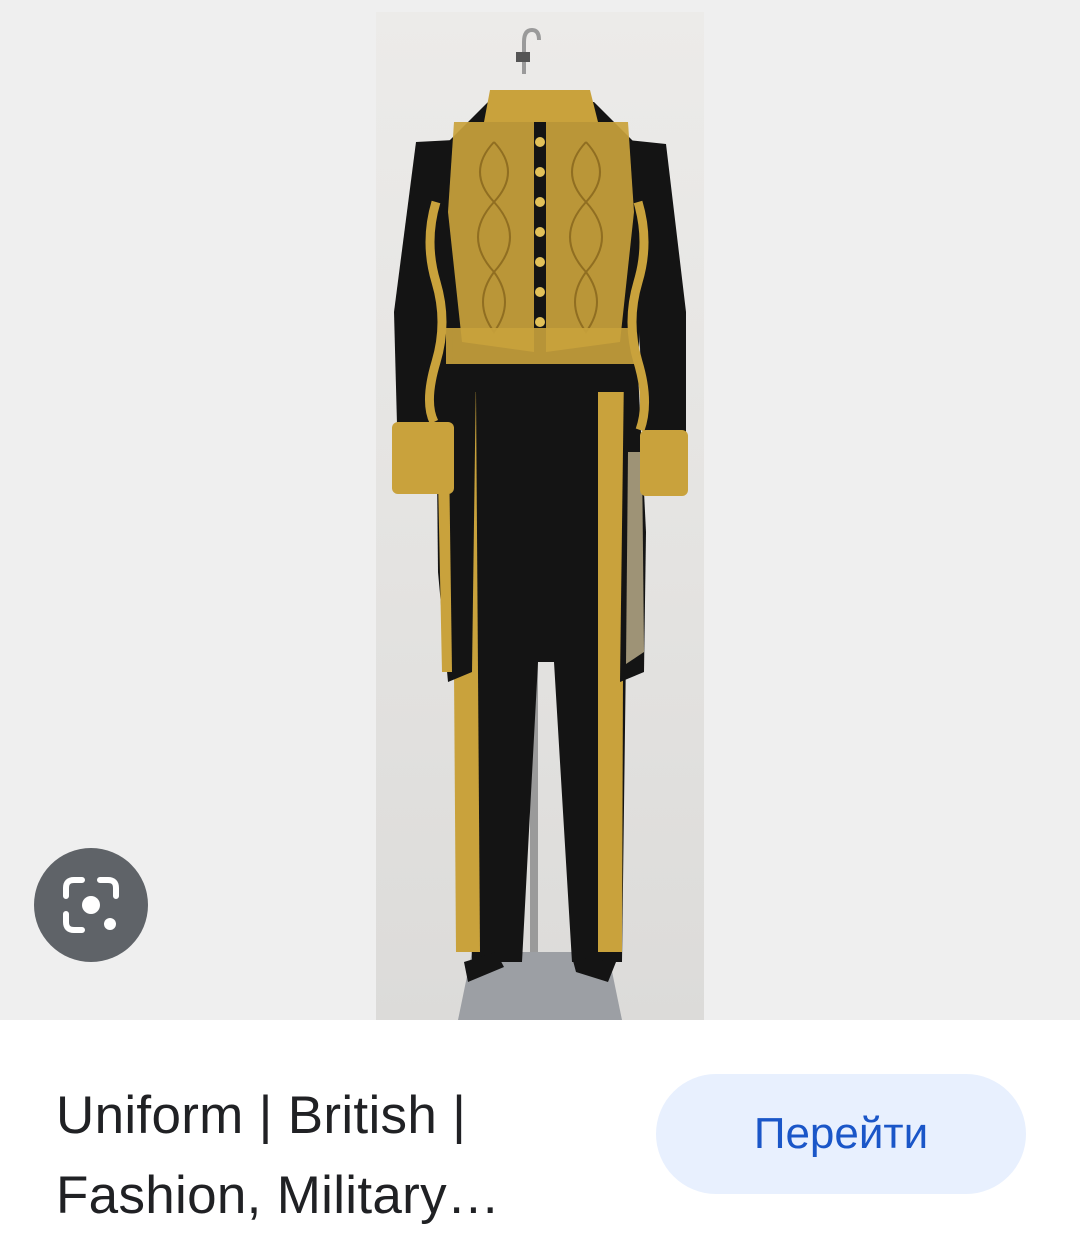 The height and width of the screenshot is (1240, 1080). What do you see at coordinates (540, 346) in the screenshot?
I see `waist-embroidery` at bounding box center [540, 346].